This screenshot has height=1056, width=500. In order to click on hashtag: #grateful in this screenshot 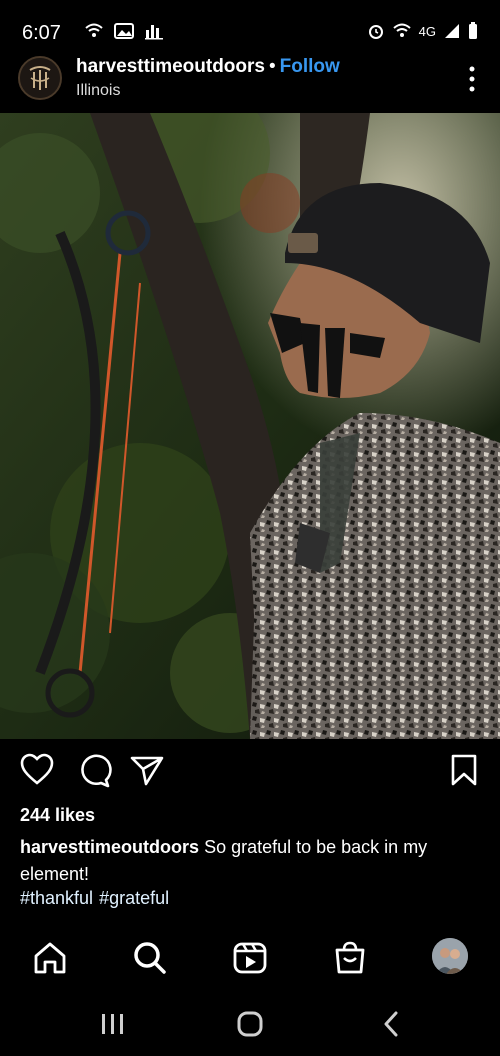, I will do `click(134, 898)`.